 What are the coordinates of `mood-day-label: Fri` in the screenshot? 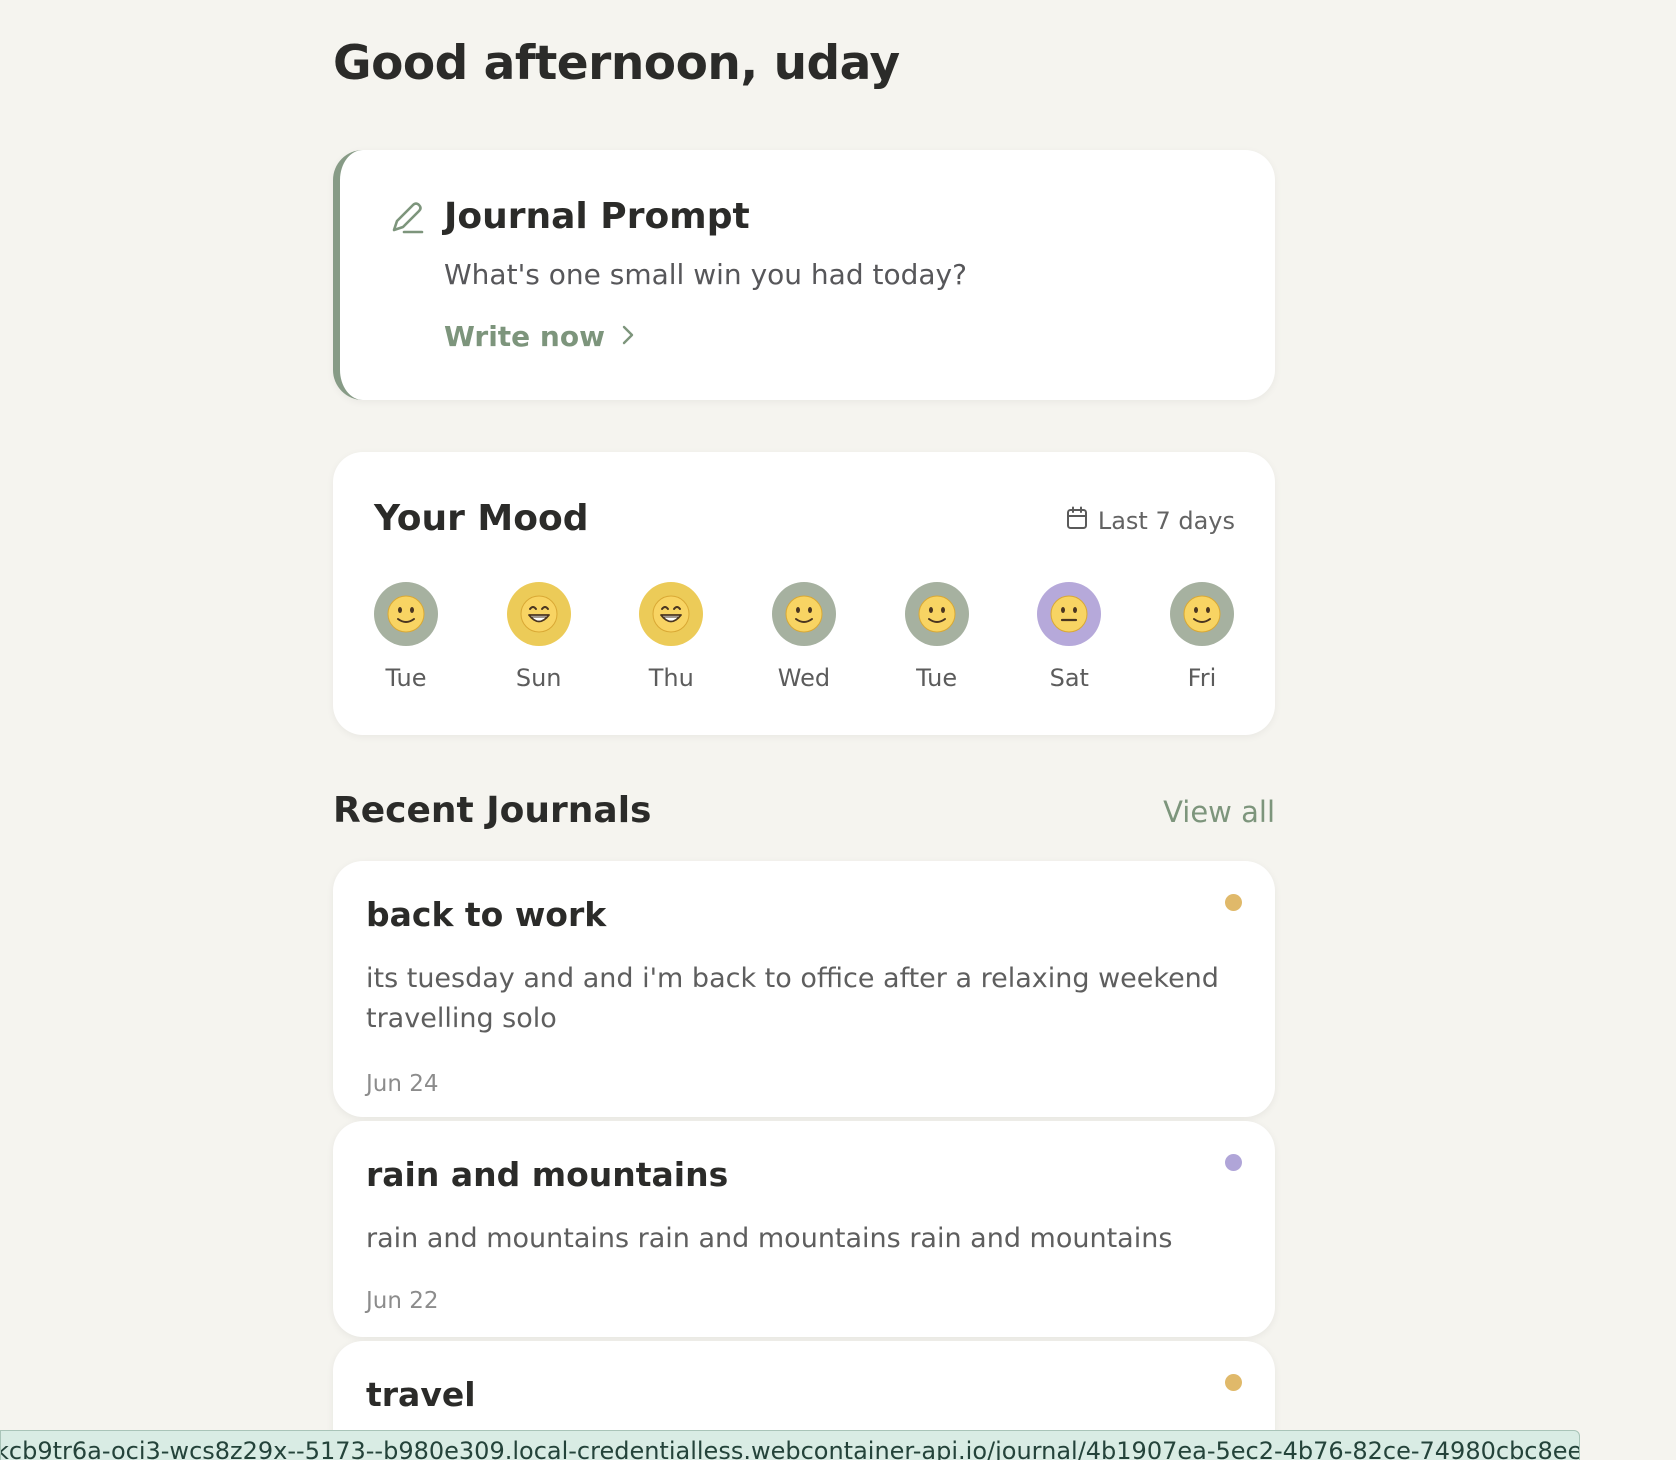 It's located at (1202, 678).